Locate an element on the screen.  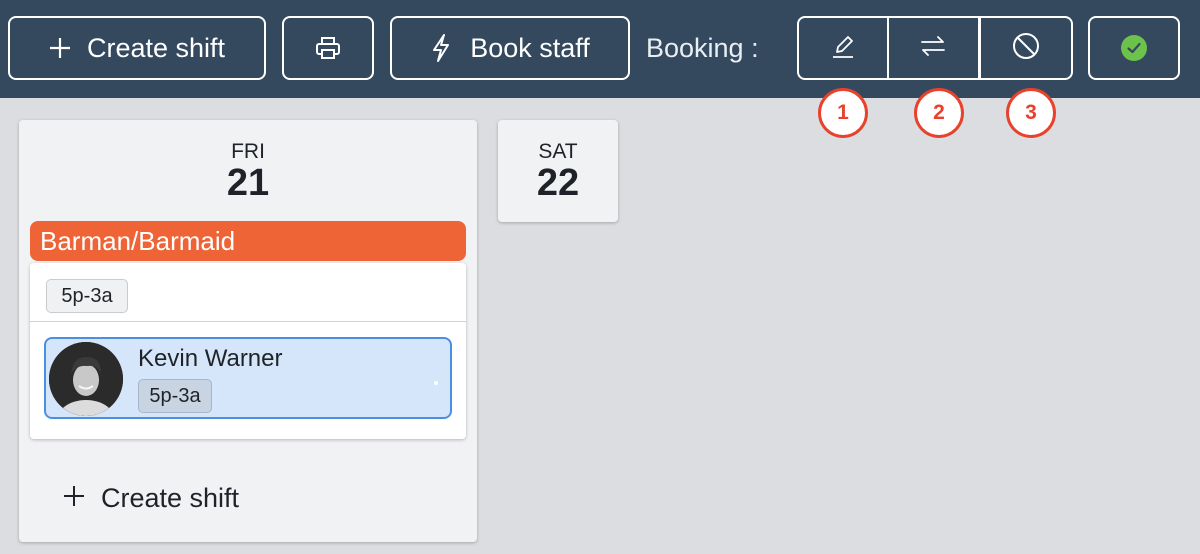
annotation-marker-2: 2 is located at coordinates (939, 113).